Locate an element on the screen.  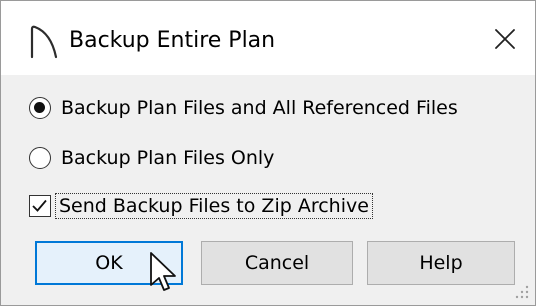
close-icon is located at coordinates (505, 39).